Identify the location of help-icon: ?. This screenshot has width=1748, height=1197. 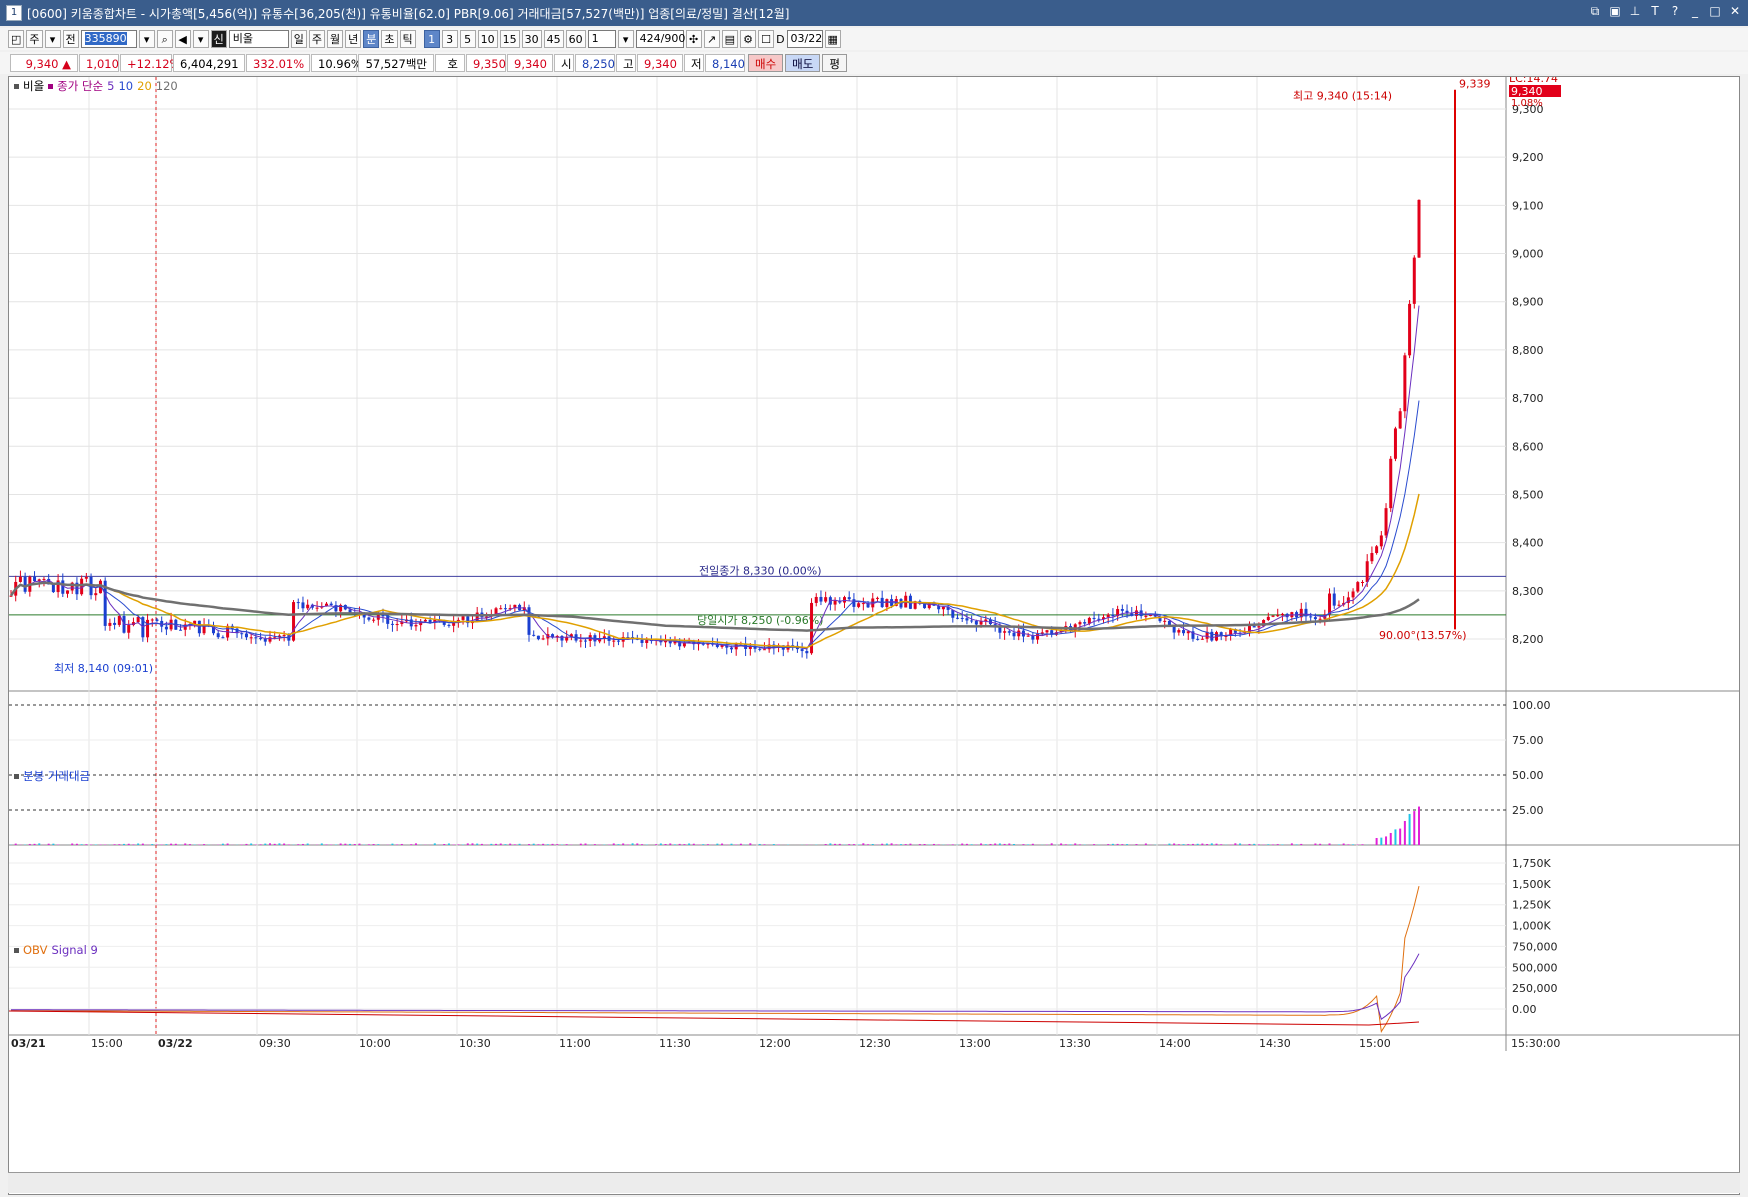
(1675, 11).